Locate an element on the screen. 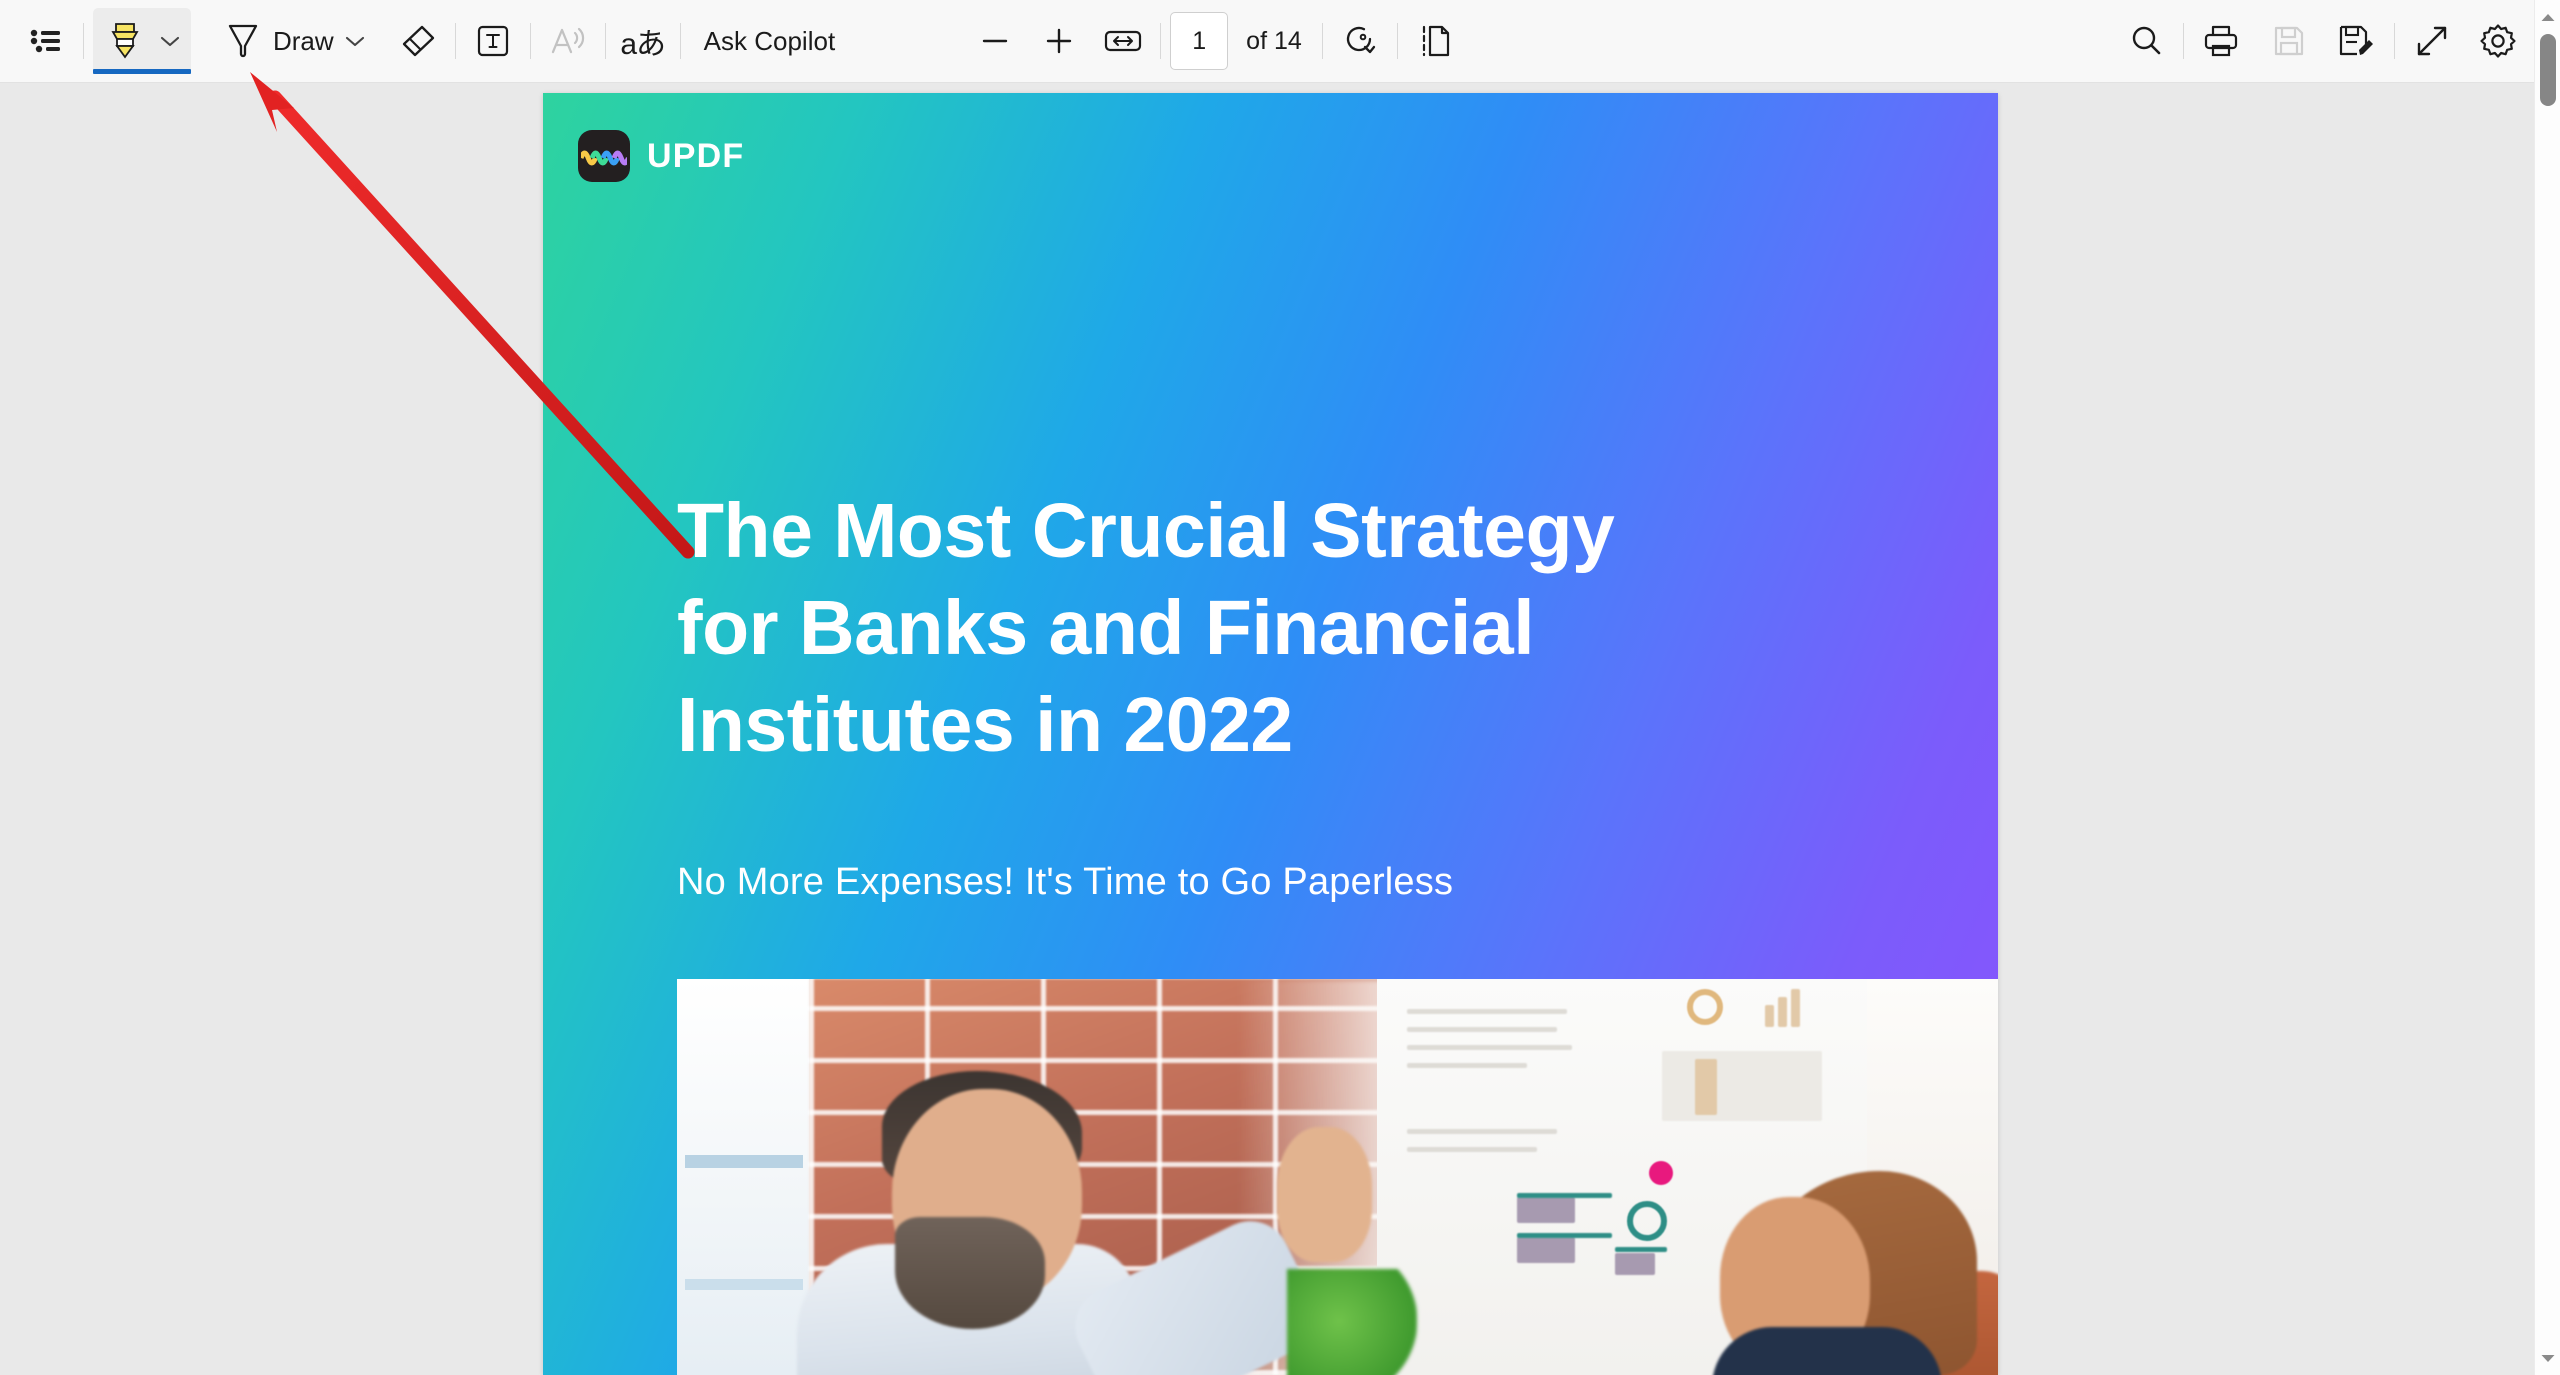  vertical-scrollbar is located at coordinates (2547, 687).